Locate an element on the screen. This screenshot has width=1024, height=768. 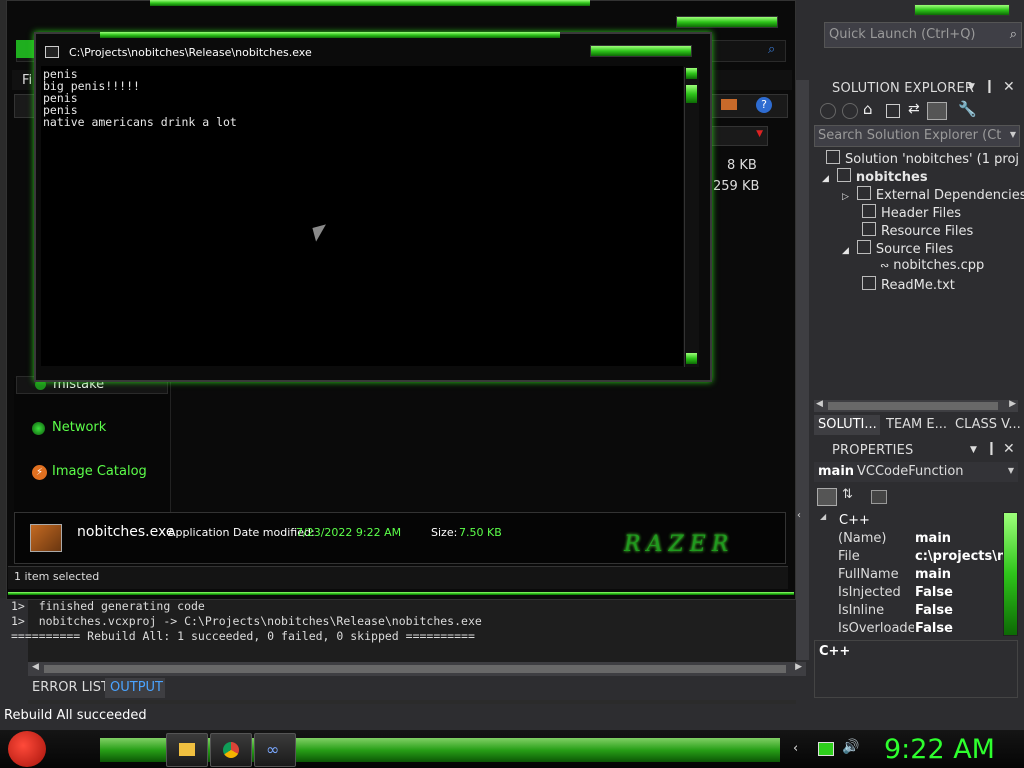
categorized-icon is located at coordinates (827, 497).